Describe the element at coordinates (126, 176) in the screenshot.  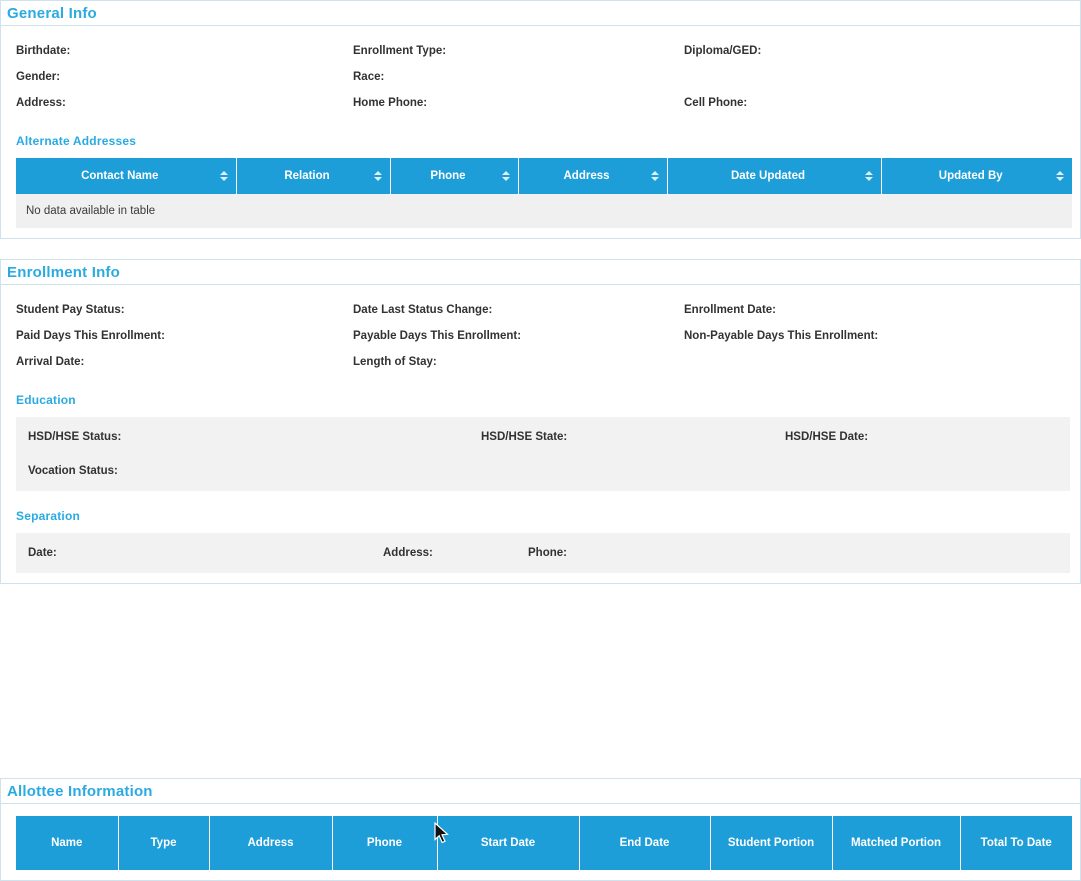
I see `col-header-contact-name: Contact Name` at that location.